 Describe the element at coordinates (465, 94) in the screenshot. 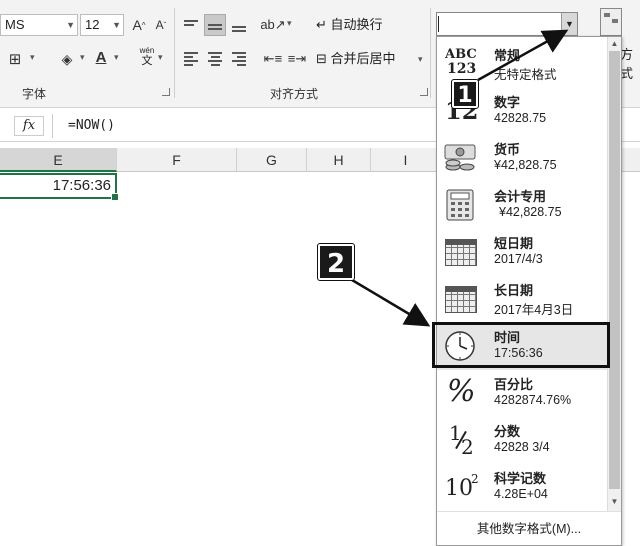

I see `callout-badge-1: 1` at that location.